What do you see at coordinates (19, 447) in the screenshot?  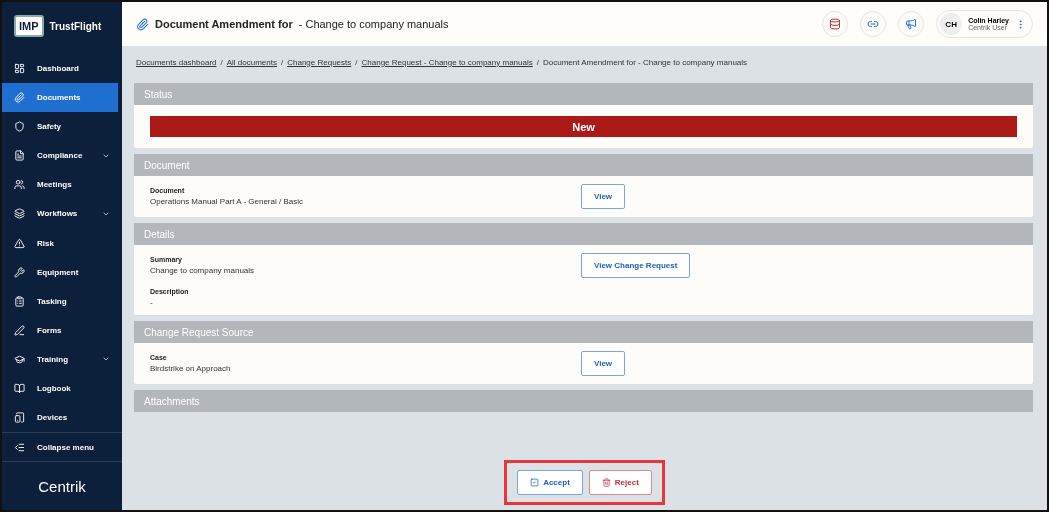 I see `collapse-icon` at bounding box center [19, 447].